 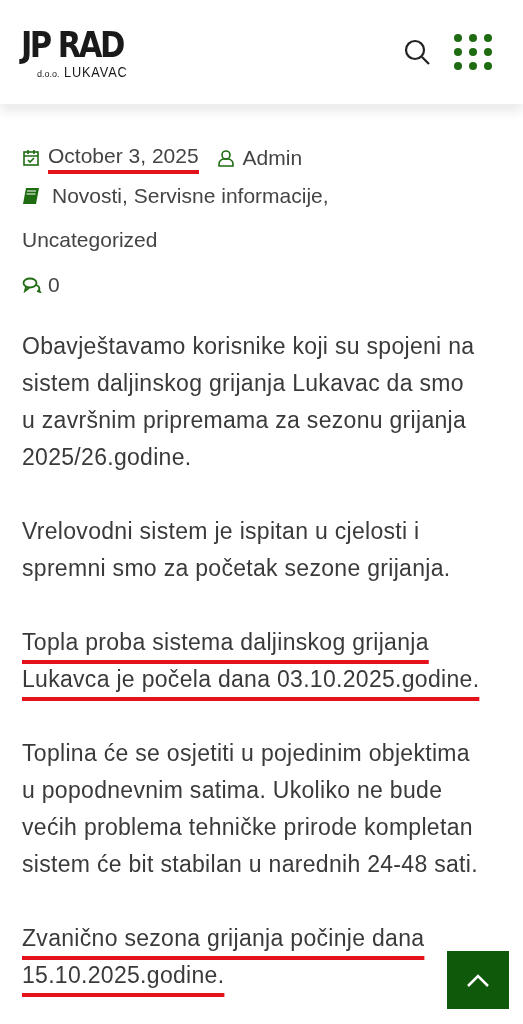 What do you see at coordinates (473, 52) in the screenshot?
I see `menu-icon` at bounding box center [473, 52].